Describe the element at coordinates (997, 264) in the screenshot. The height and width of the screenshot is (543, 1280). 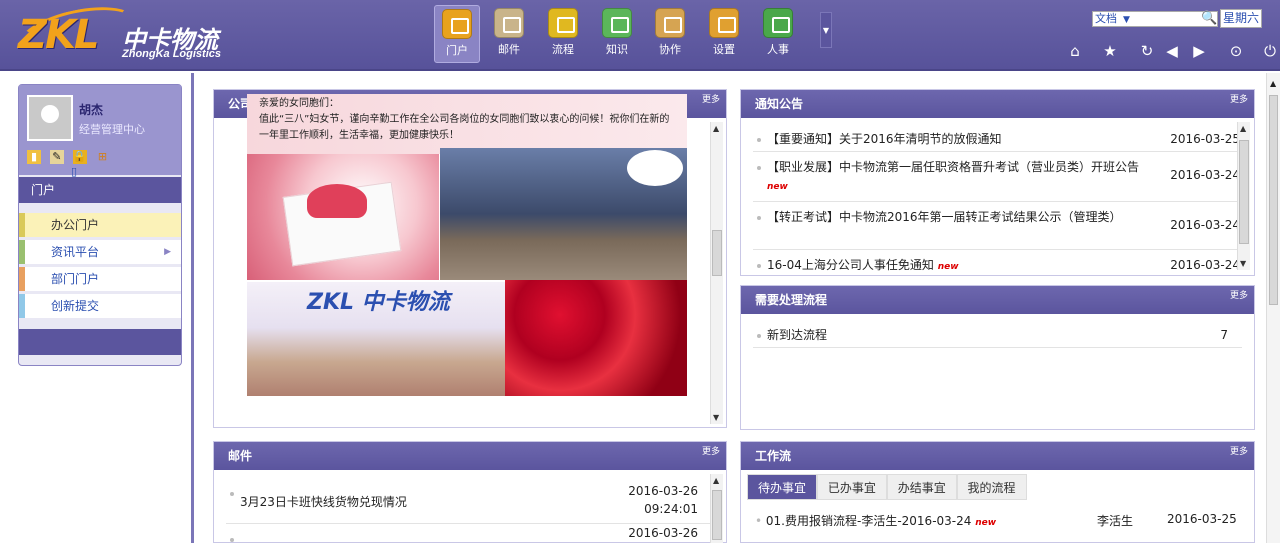
I see `list-item: 16-04上海分公司人事任免通知 new 2016-03-24` at that location.